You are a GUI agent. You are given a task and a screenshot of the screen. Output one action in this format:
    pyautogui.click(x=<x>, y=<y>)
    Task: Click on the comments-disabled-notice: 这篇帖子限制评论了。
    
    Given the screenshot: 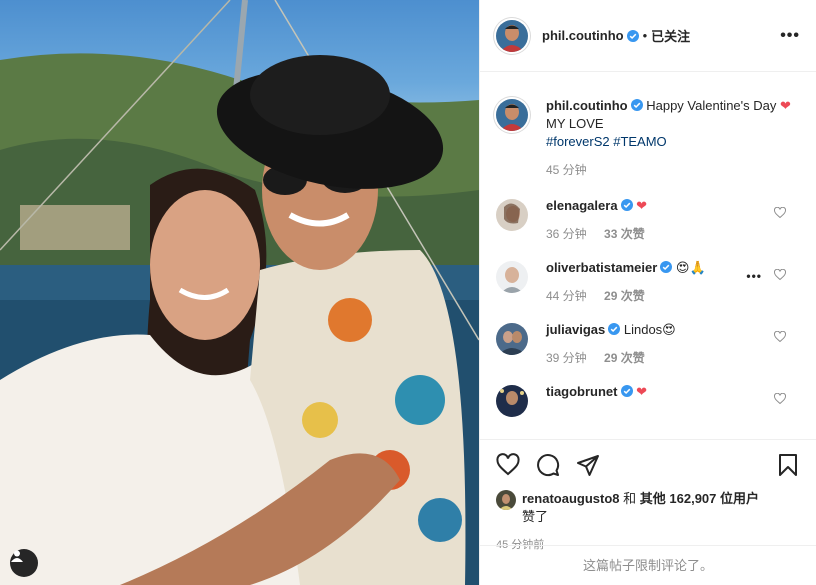 What is the action you would take?
    pyautogui.click(x=648, y=565)
    